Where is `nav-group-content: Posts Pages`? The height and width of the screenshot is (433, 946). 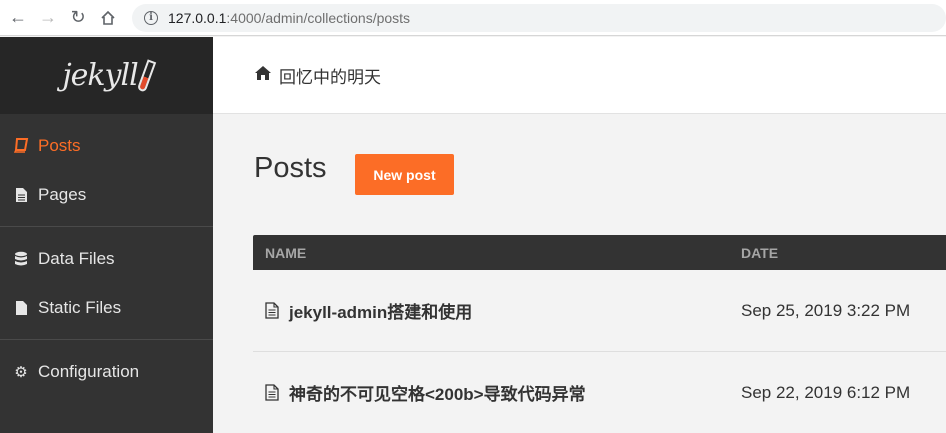 nav-group-content: Posts Pages is located at coordinates (106, 170).